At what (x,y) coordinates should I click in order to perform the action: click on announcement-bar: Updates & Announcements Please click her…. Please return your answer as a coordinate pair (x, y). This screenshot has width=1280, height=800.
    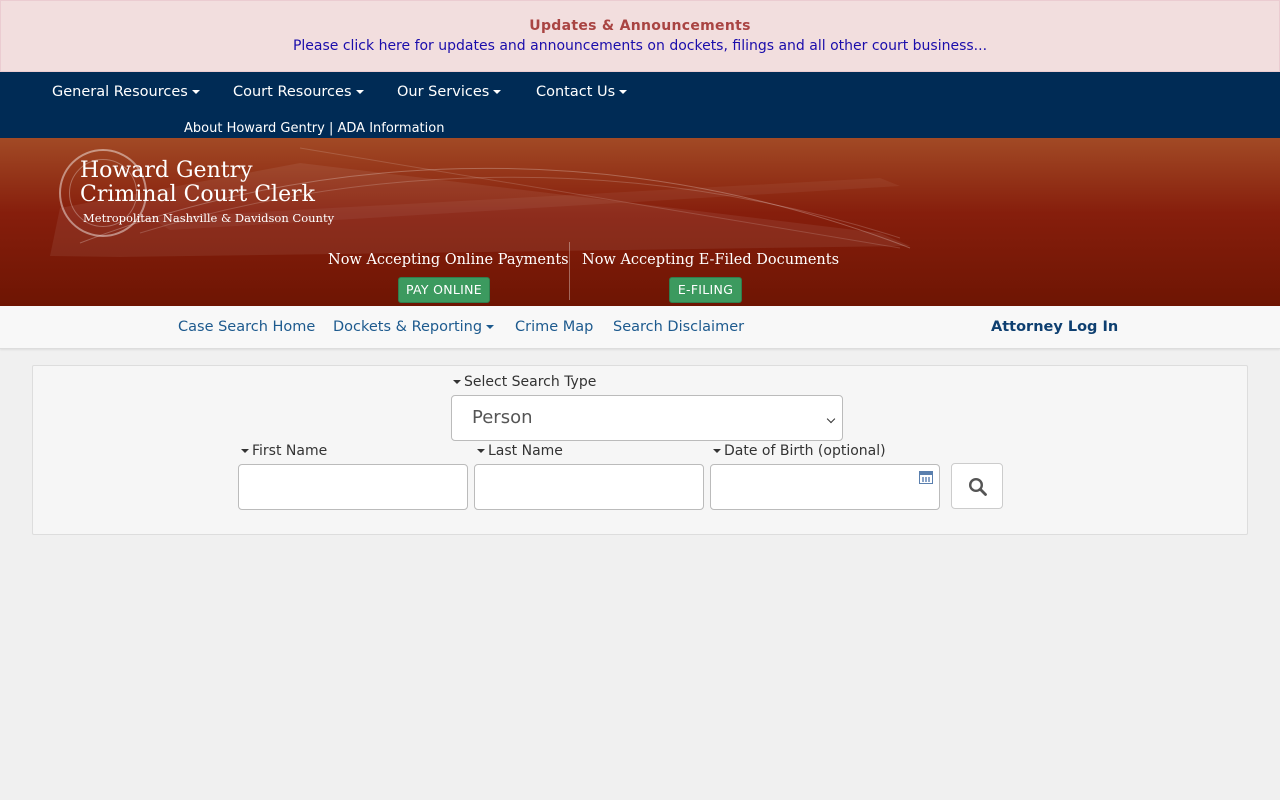
    Looking at the image, I should click on (640, 36).